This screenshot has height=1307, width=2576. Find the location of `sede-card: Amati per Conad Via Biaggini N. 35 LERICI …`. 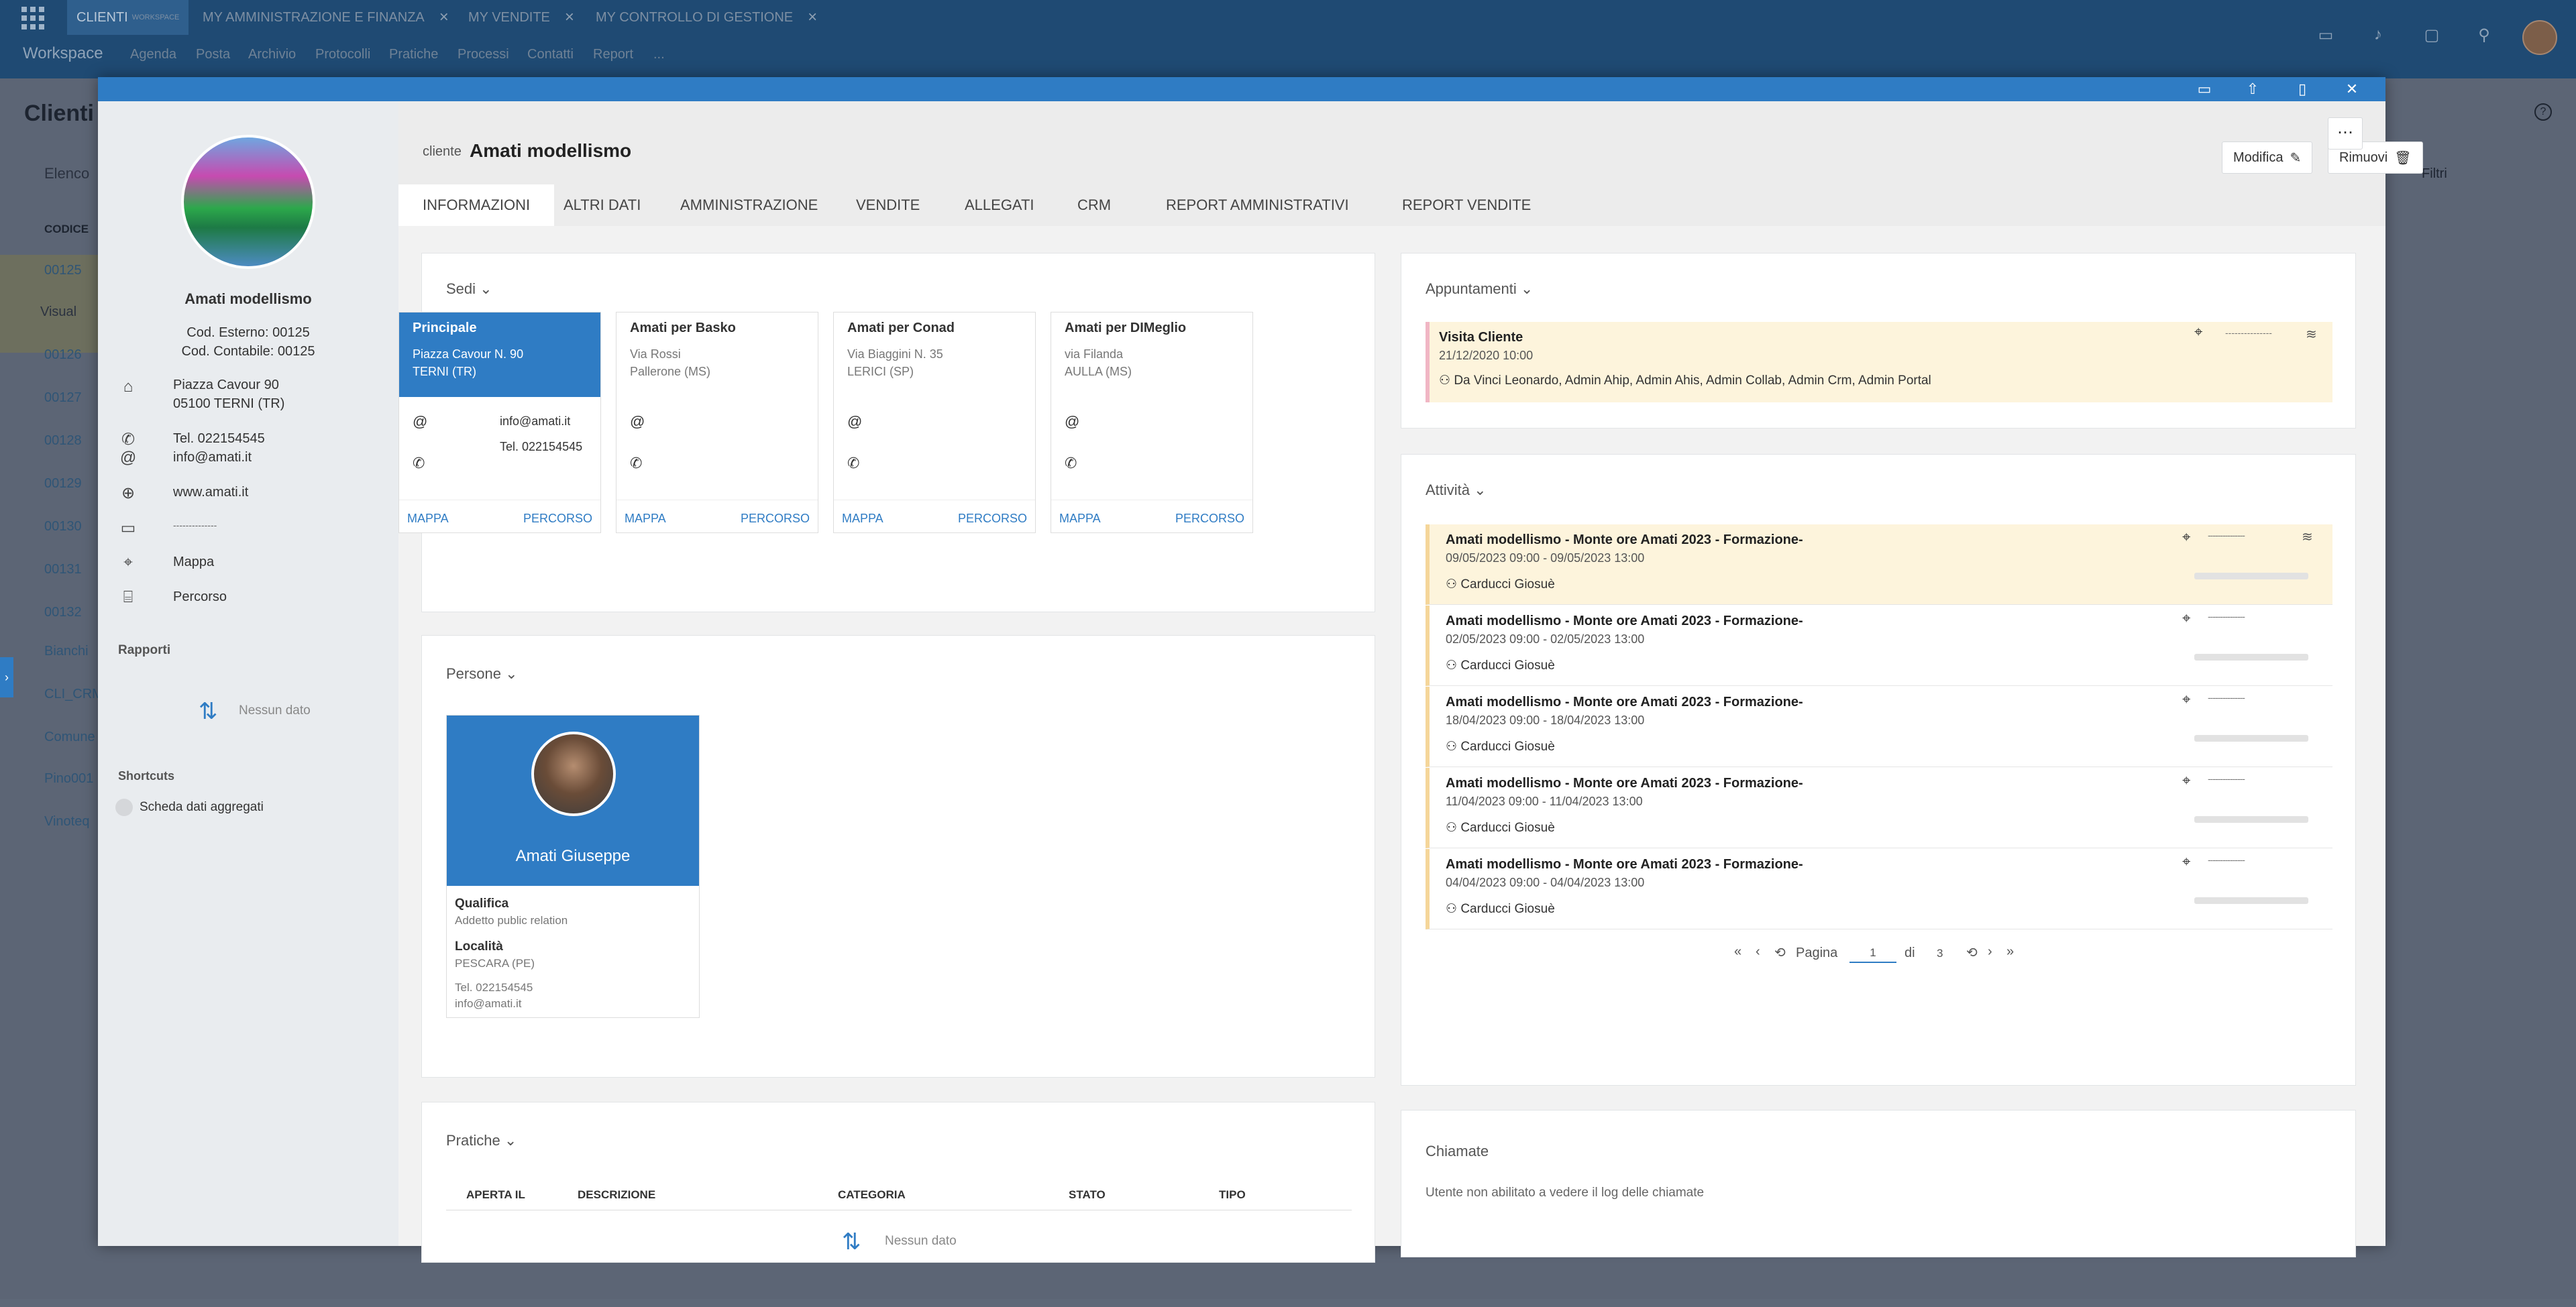

sede-card: Amati per Conad Via Biaggini N. 35 LERICI … is located at coordinates (934, 422).